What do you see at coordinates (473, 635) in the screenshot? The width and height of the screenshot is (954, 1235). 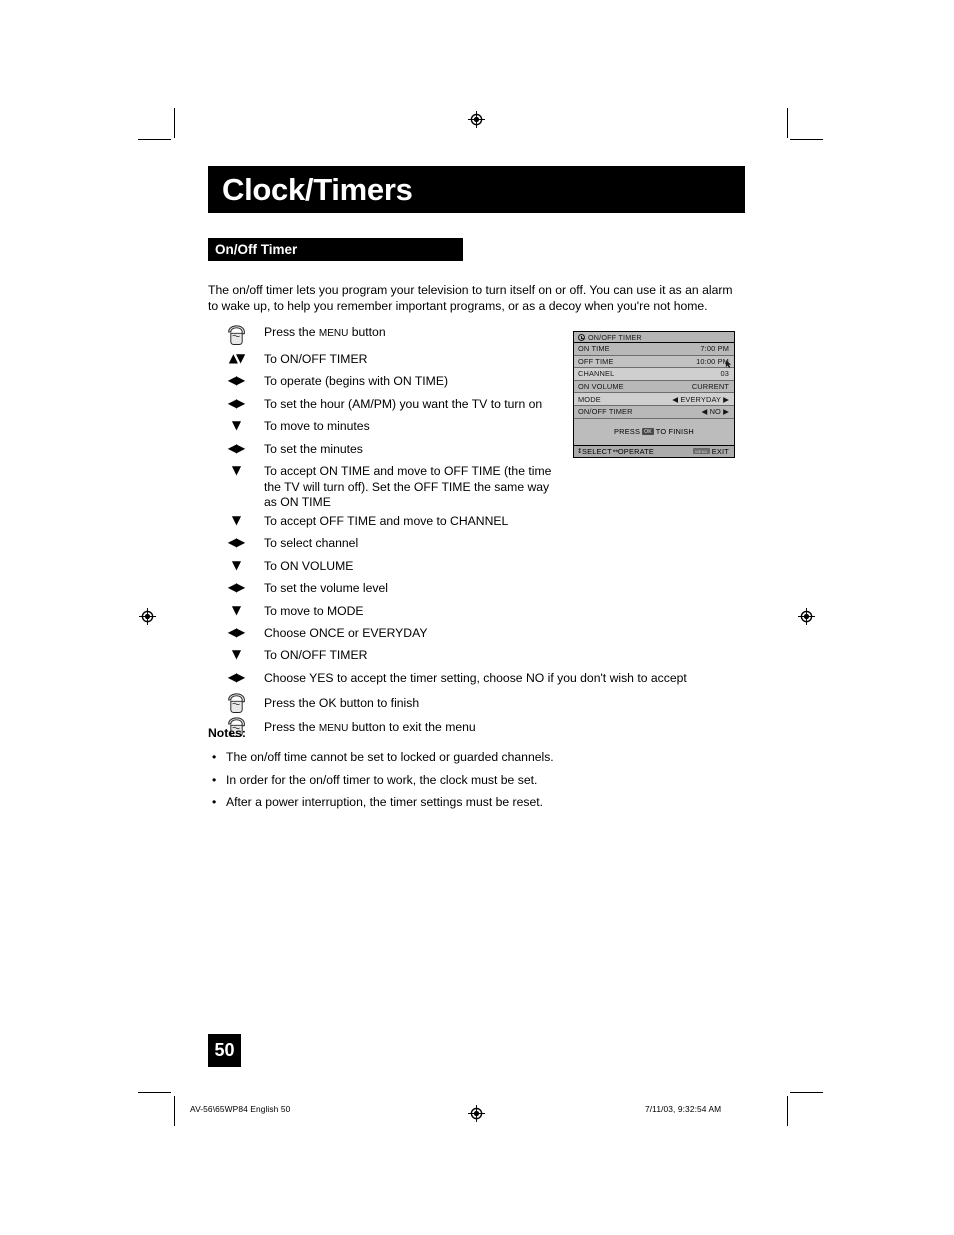 I see `list-item: ◀▶ Choose ONCE or EVERYDAY` at bounding box center [473, 635].